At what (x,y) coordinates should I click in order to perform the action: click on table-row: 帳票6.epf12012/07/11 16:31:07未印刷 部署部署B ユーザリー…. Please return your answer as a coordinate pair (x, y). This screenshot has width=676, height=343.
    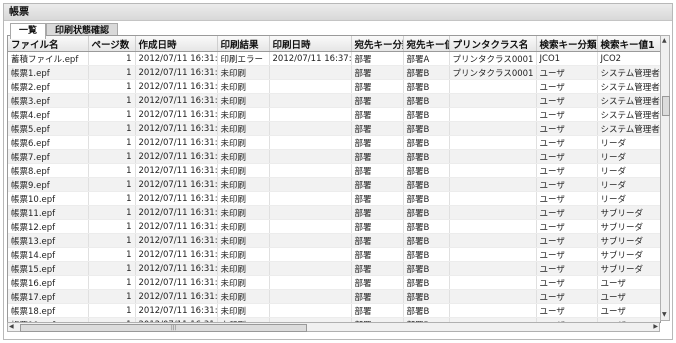
    Looking at the image, I should click on (334, 142).